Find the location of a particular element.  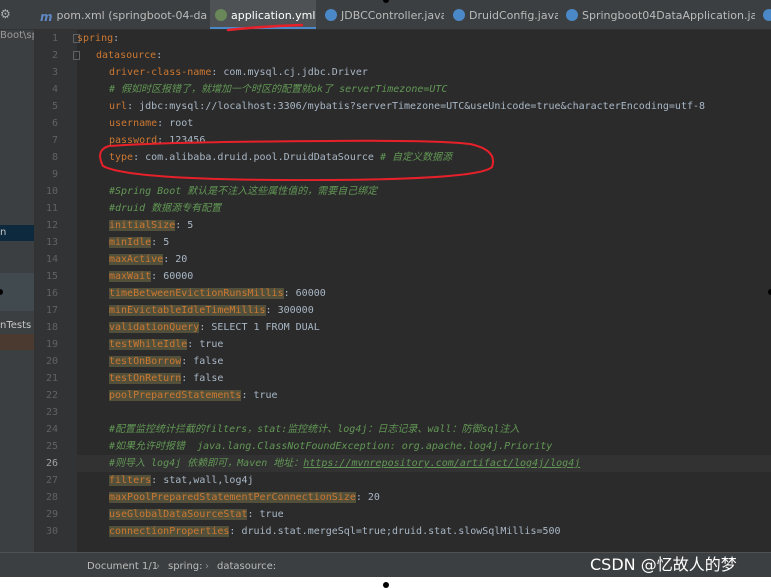

highlight-ellipse-annotation is located at coordinates (296, 160).